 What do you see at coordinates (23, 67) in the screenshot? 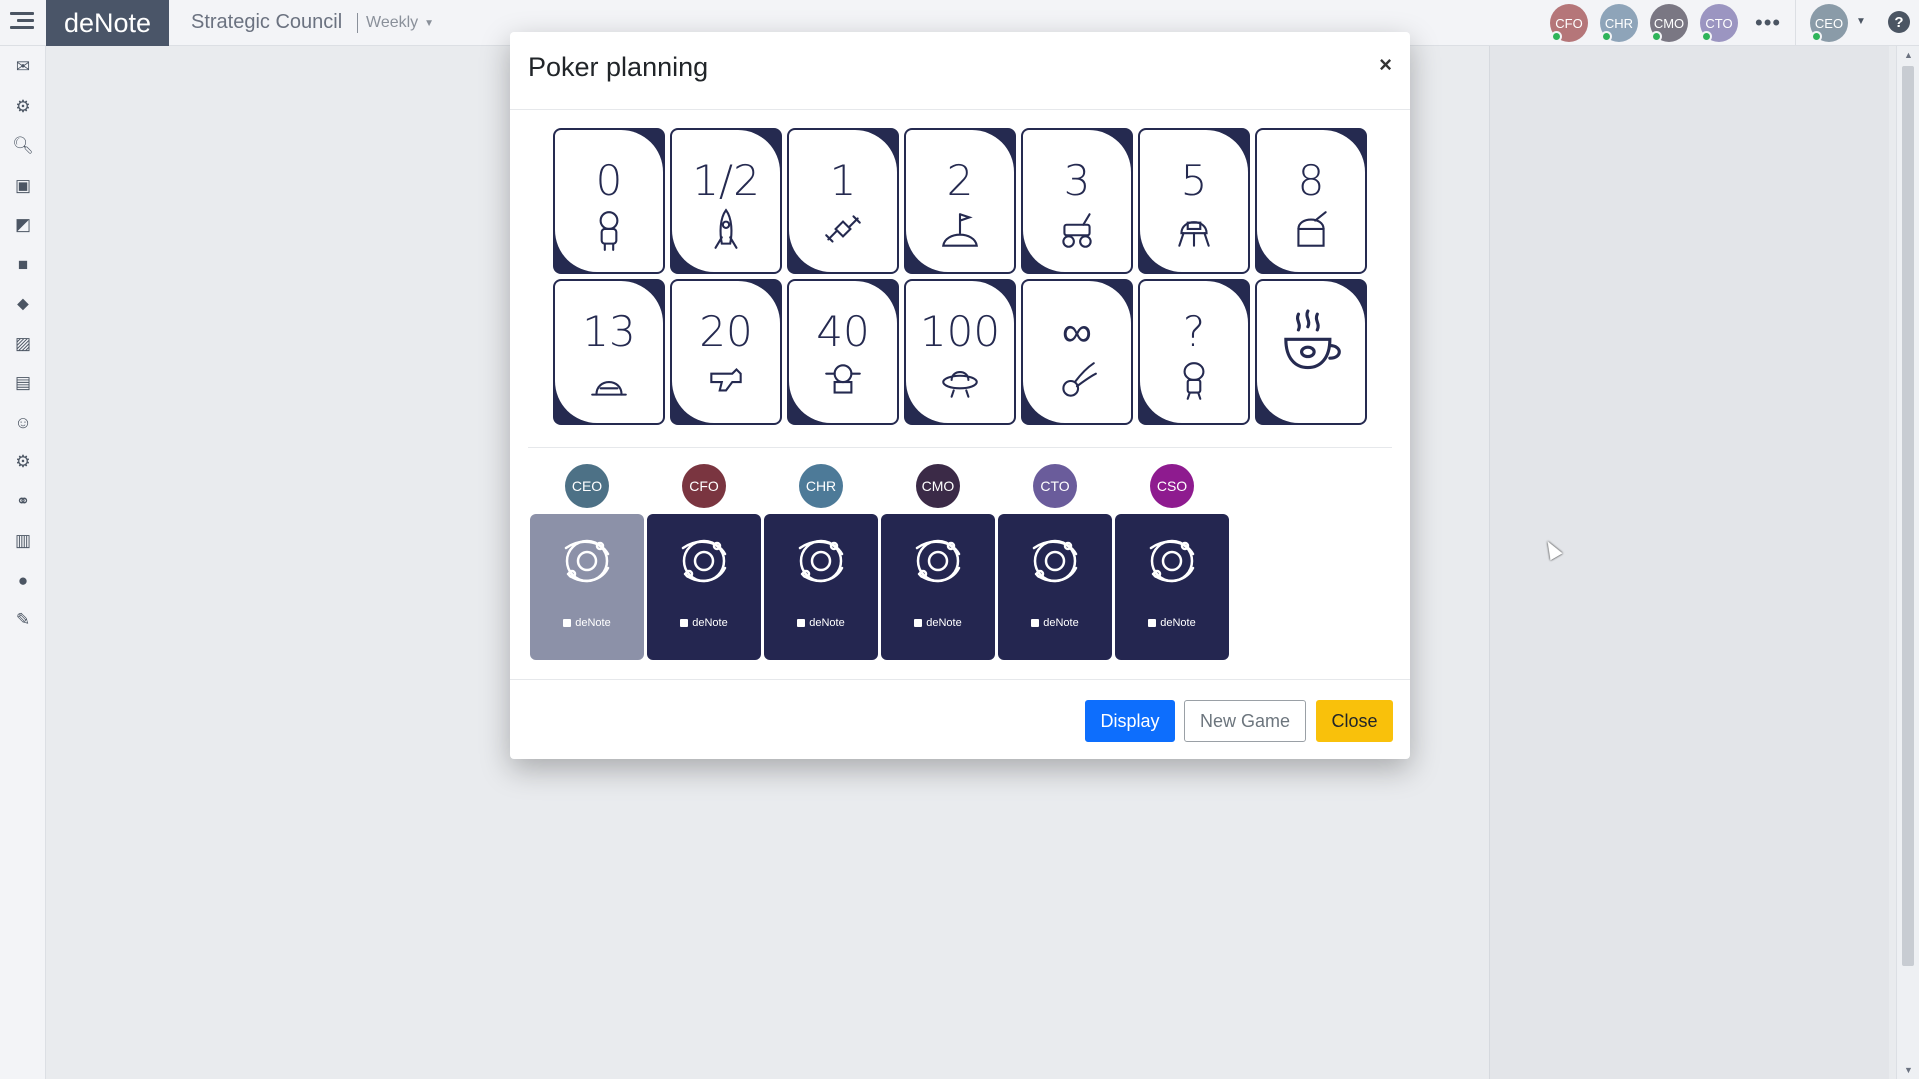
I see `envelope-icon: ✉` at bounding box center [23, 67].